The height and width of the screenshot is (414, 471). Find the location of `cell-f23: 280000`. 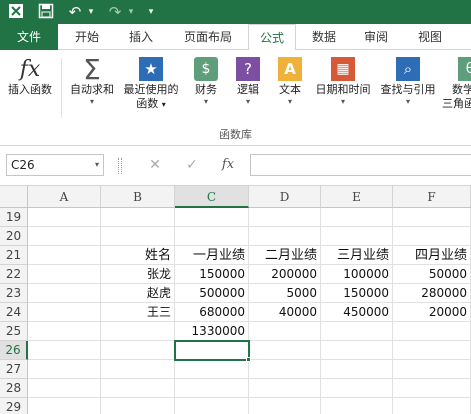

cell-f23: 280000 is located at coordinates (432, 293).